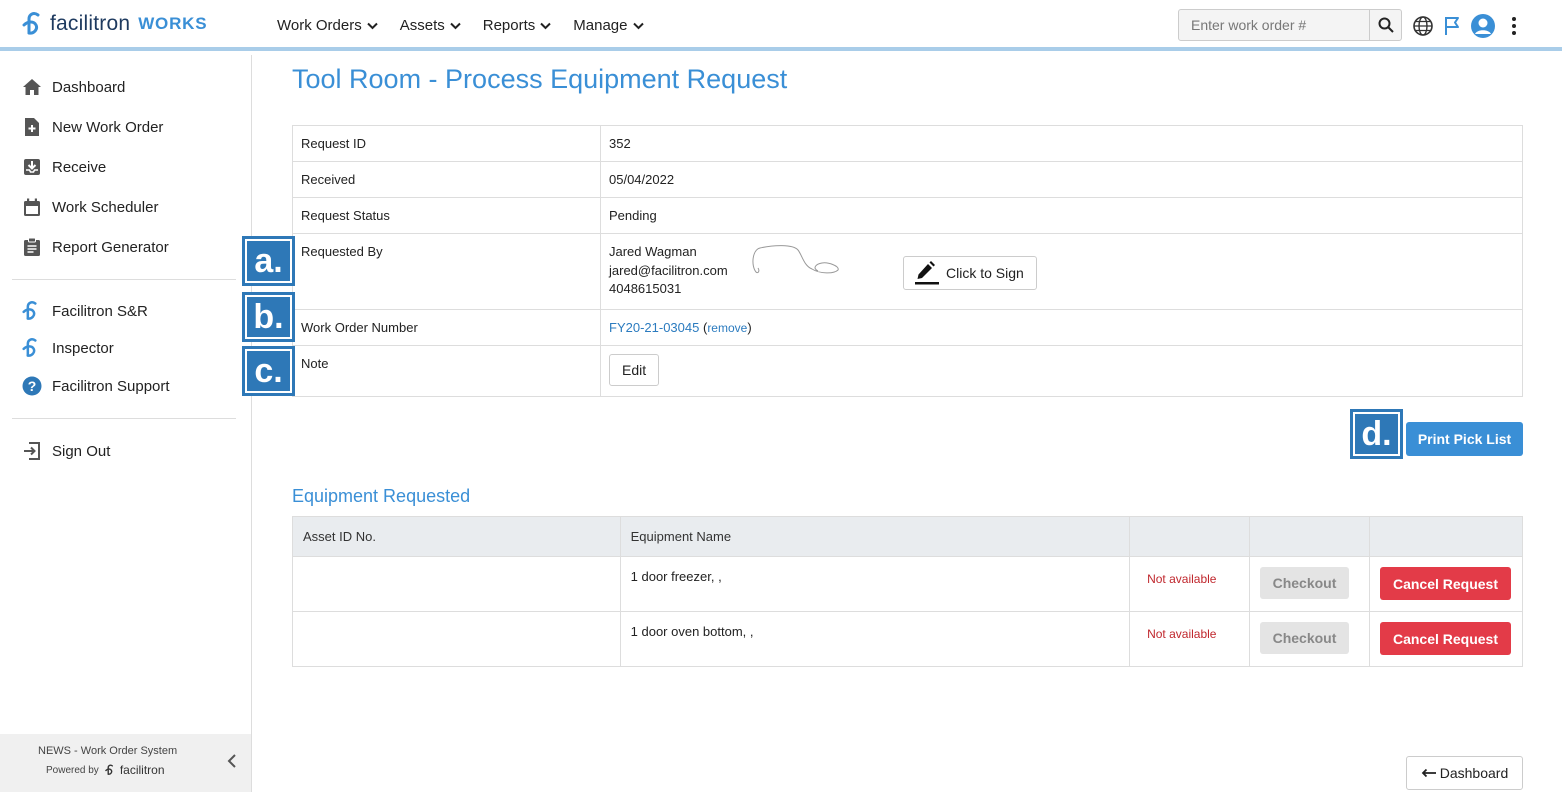  What do you see at coordinates (907, 370) in the screenshot?
I see `detail-row-note: Note Edit` at bounding box center [907, 370].